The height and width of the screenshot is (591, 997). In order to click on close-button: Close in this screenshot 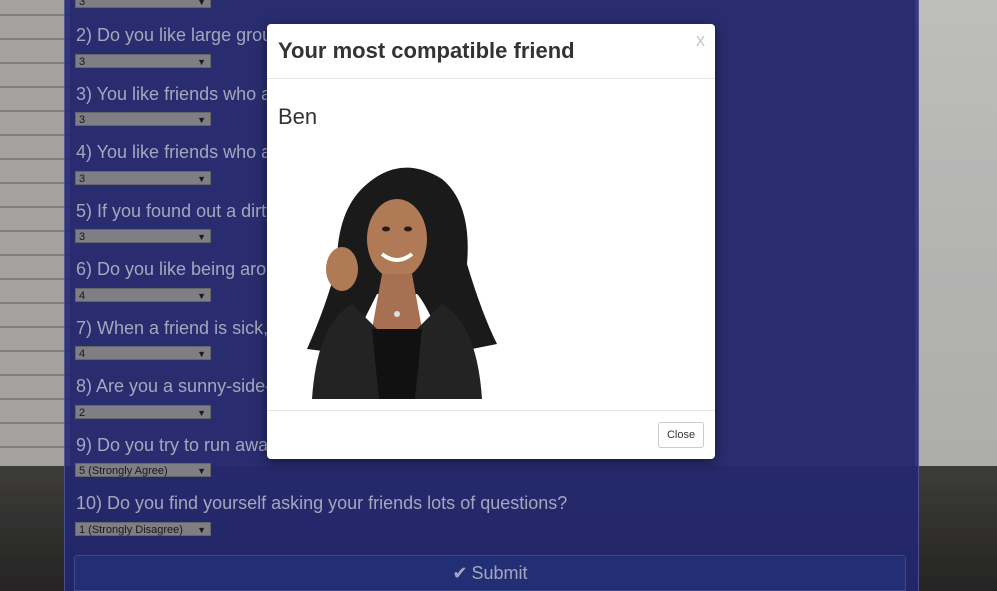, I will do `click(681, 435)`.